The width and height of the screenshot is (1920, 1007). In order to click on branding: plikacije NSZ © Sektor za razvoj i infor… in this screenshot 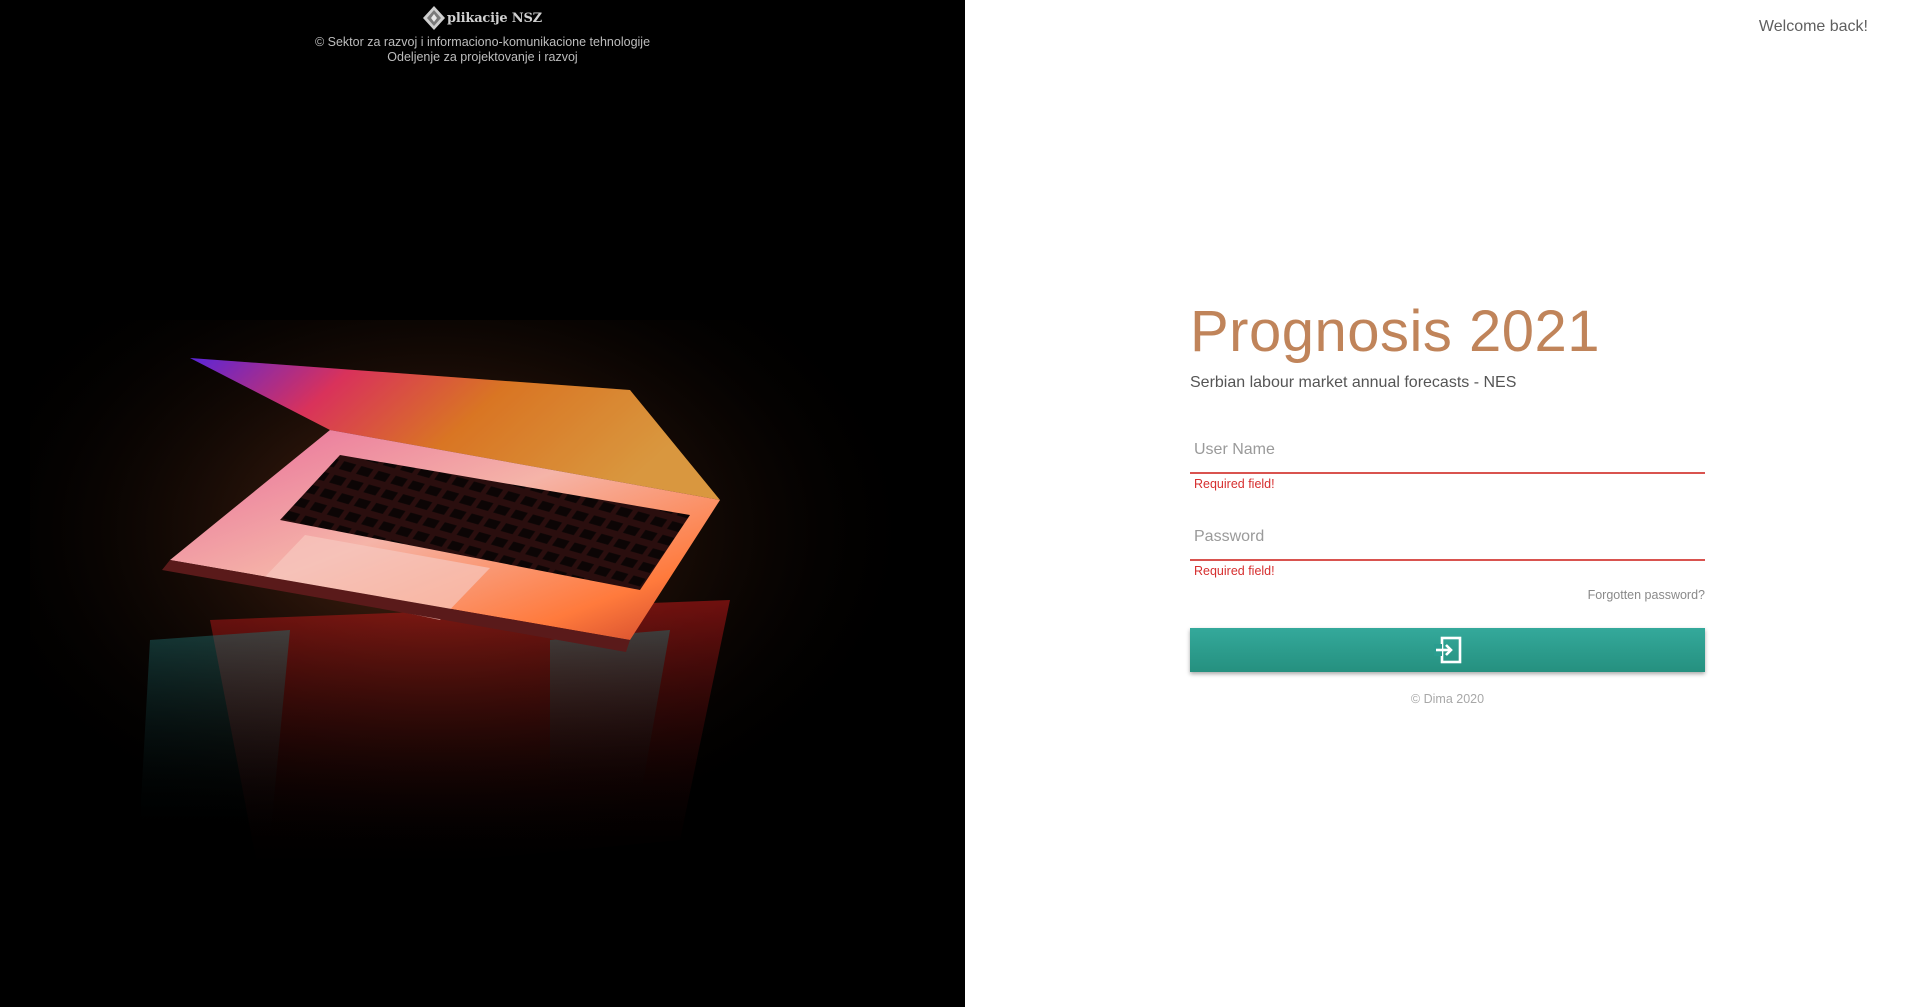, I will do `click(482, 34)`.